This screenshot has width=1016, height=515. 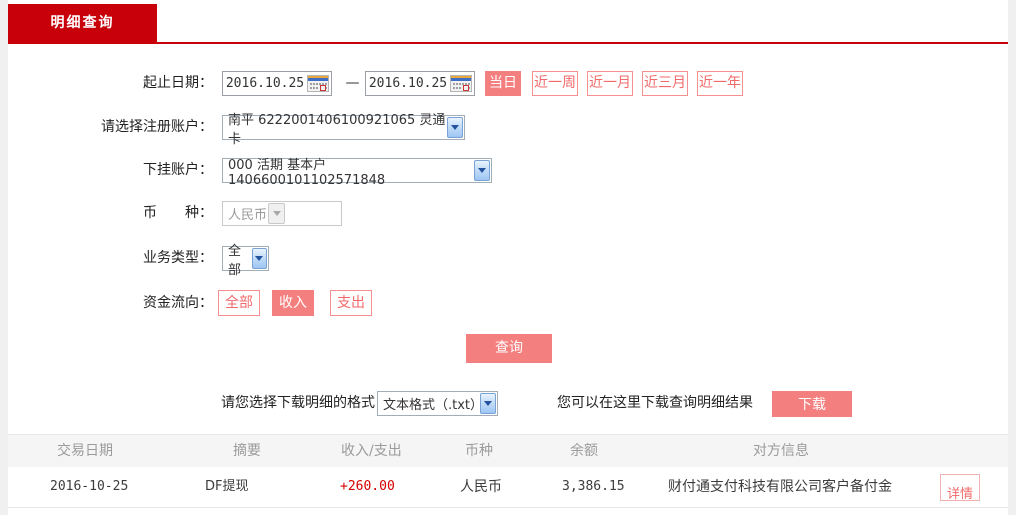 What do you see at coordinates (235, 260) in the screenshot?
I see `business-type-value: 全部` at bounding box center [235, 260].